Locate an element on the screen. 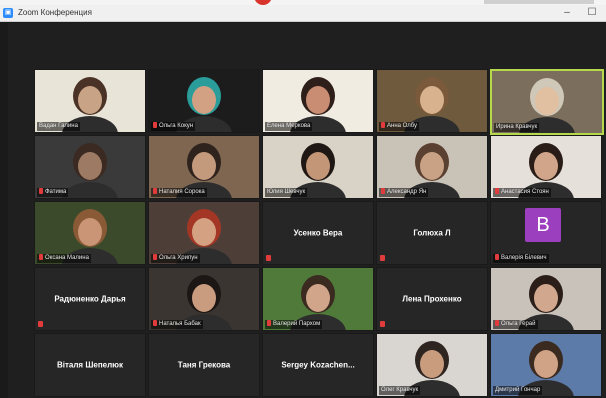 The width and height of the screenshot is (606, 398). participant-name: Ольга Кокун is located at coordinates (173, 126).